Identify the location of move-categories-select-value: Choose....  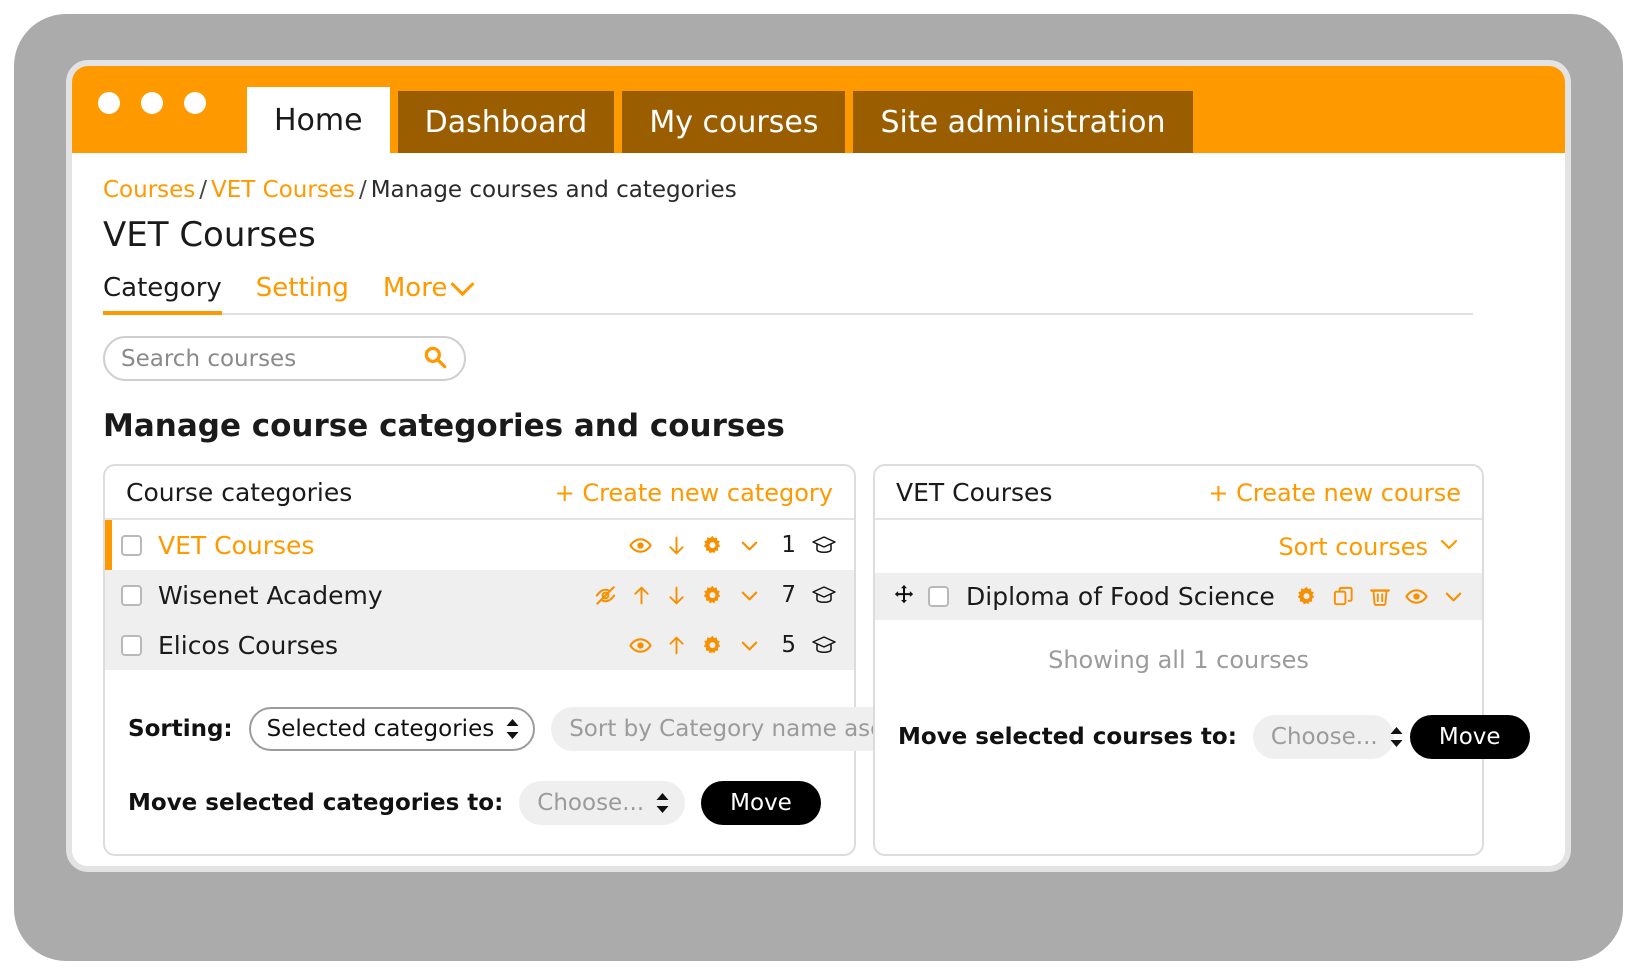
(591, 803).